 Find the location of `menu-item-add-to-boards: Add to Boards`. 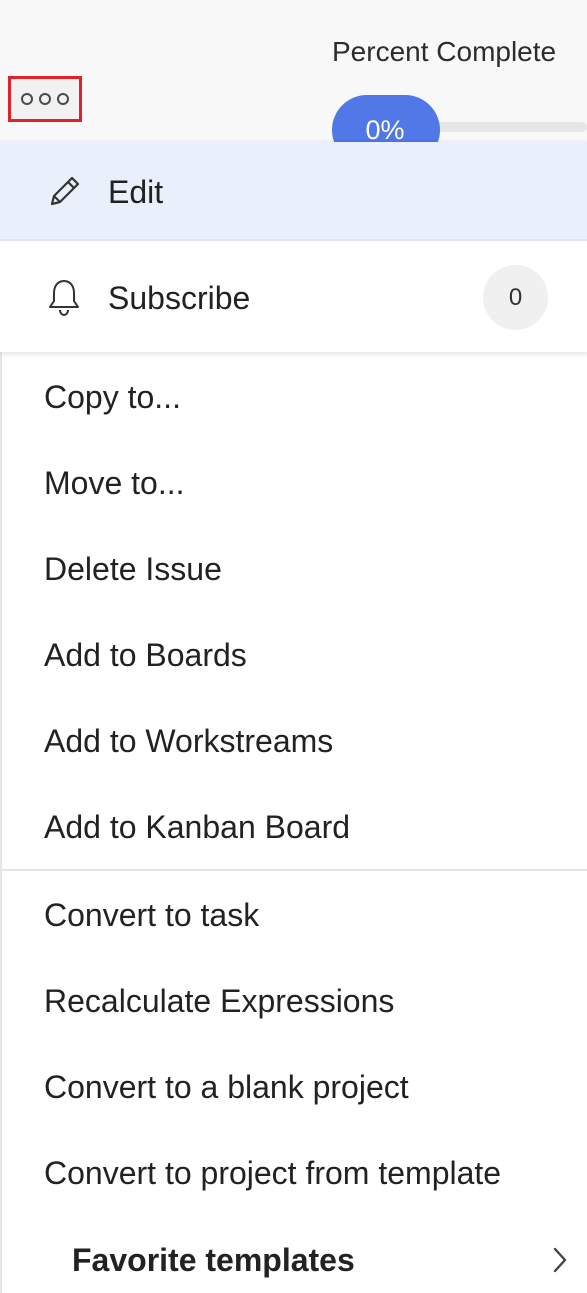

menu-item-add-to-boards: Add to Boards is located at coordinates (145, 655).